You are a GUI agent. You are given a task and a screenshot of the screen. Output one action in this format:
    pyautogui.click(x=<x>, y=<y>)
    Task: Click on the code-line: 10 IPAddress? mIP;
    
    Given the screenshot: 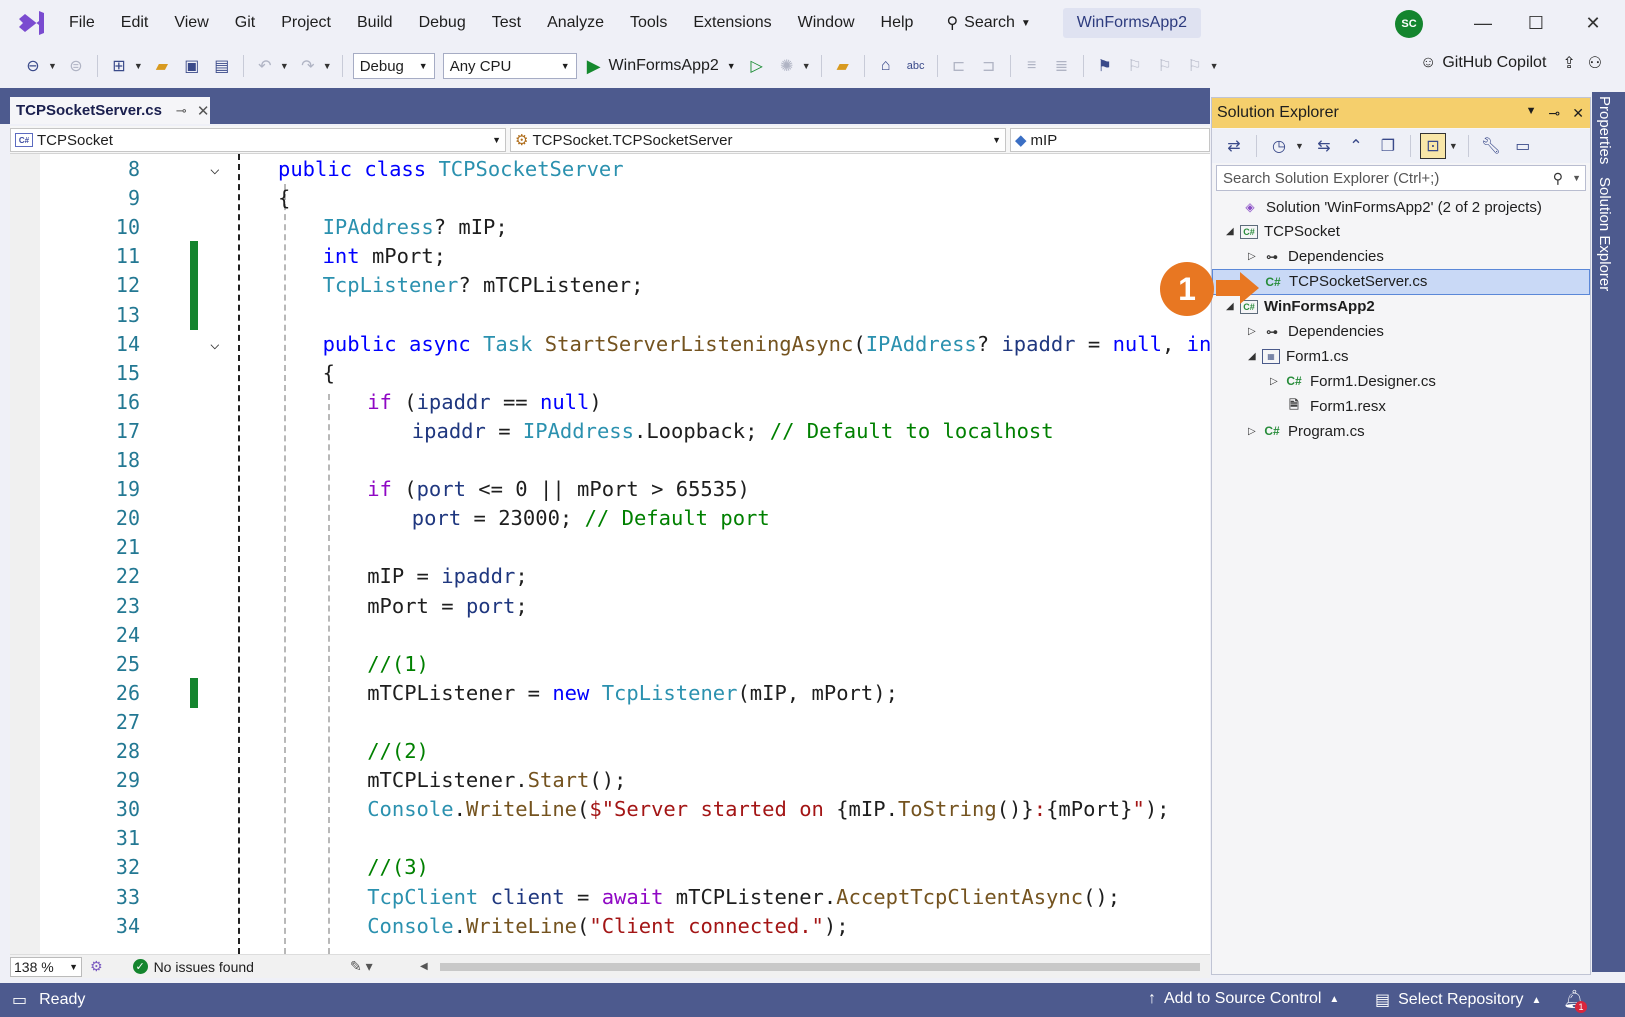 What is the action you would take?
    pyautogui.click(x=610, y=227)
    